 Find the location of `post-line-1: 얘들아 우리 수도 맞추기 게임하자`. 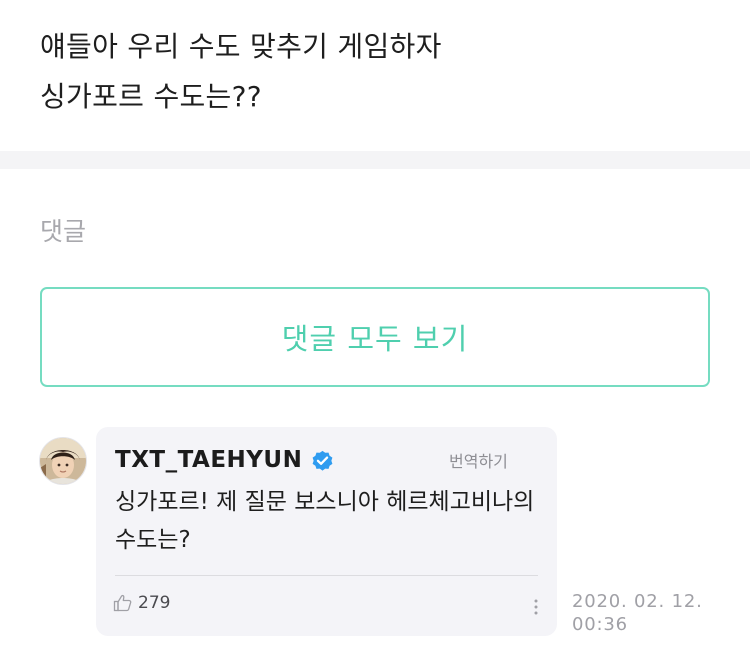

post-line-1: 얘들아 우리 수도 맞추기 게임하자 is located at coordinates (241, 46).